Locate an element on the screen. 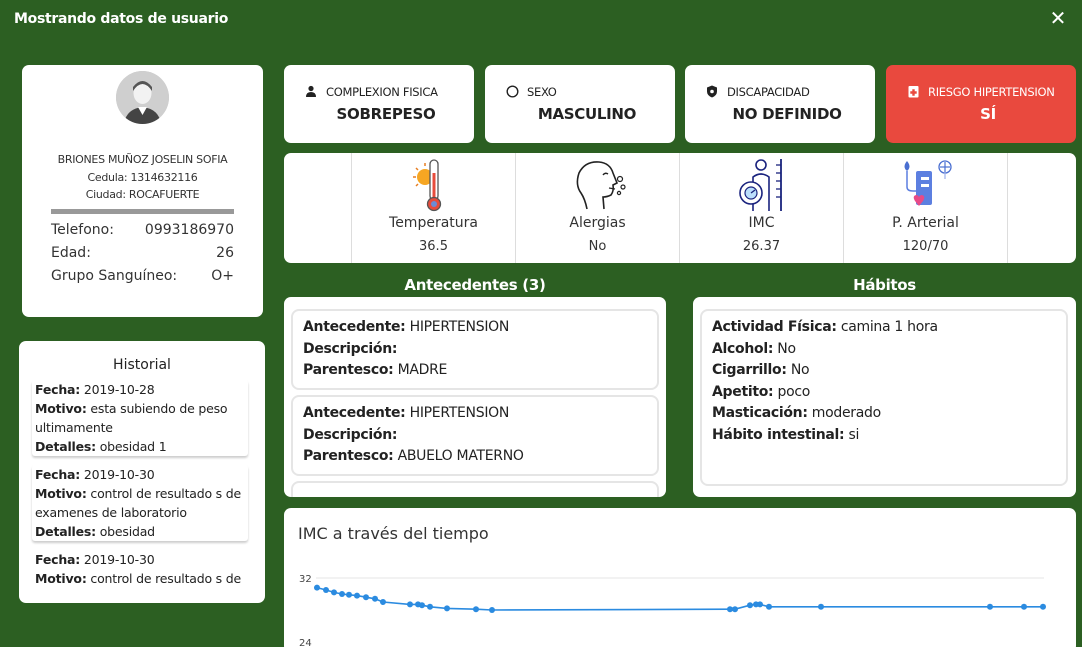 This screenshot has width=1082, height=647. discapacidad-card: DISCAPACIDAD NO DEFINIDO is located at coordinates (780, 104).